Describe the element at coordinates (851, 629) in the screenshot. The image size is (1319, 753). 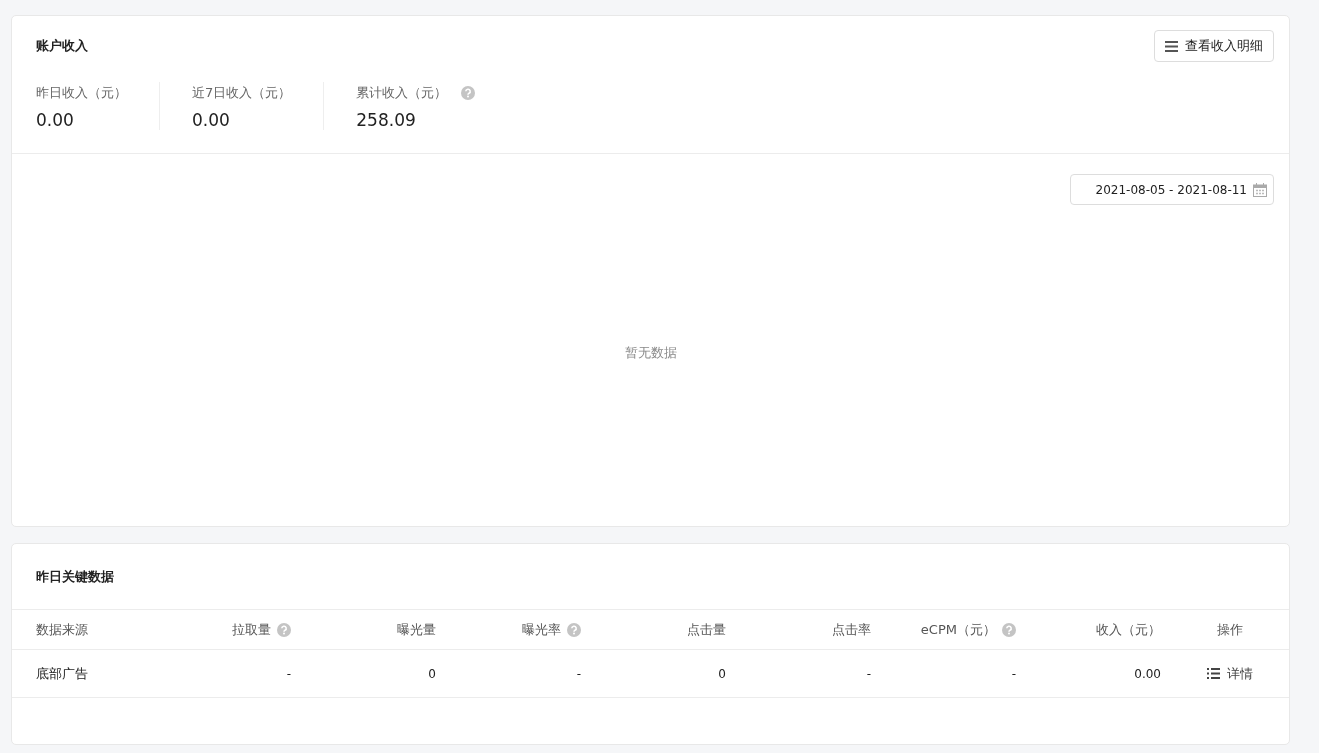
I see `column-header: 点击率` at that location.